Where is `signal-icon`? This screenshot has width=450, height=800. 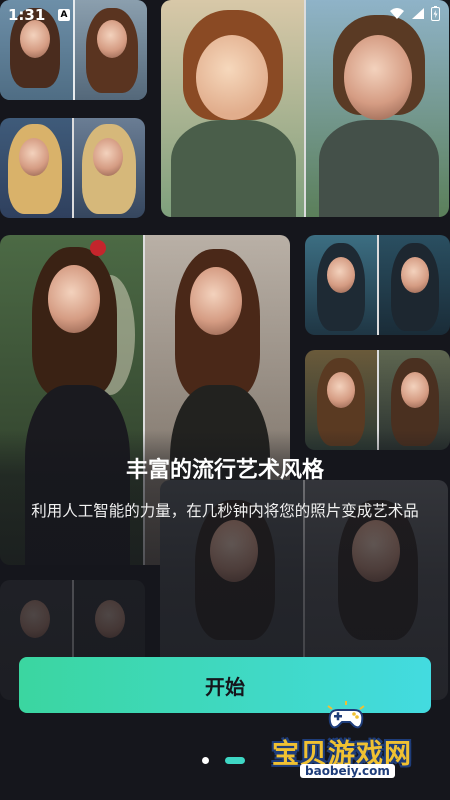 signal-icon is located at coordinates (418, 13).